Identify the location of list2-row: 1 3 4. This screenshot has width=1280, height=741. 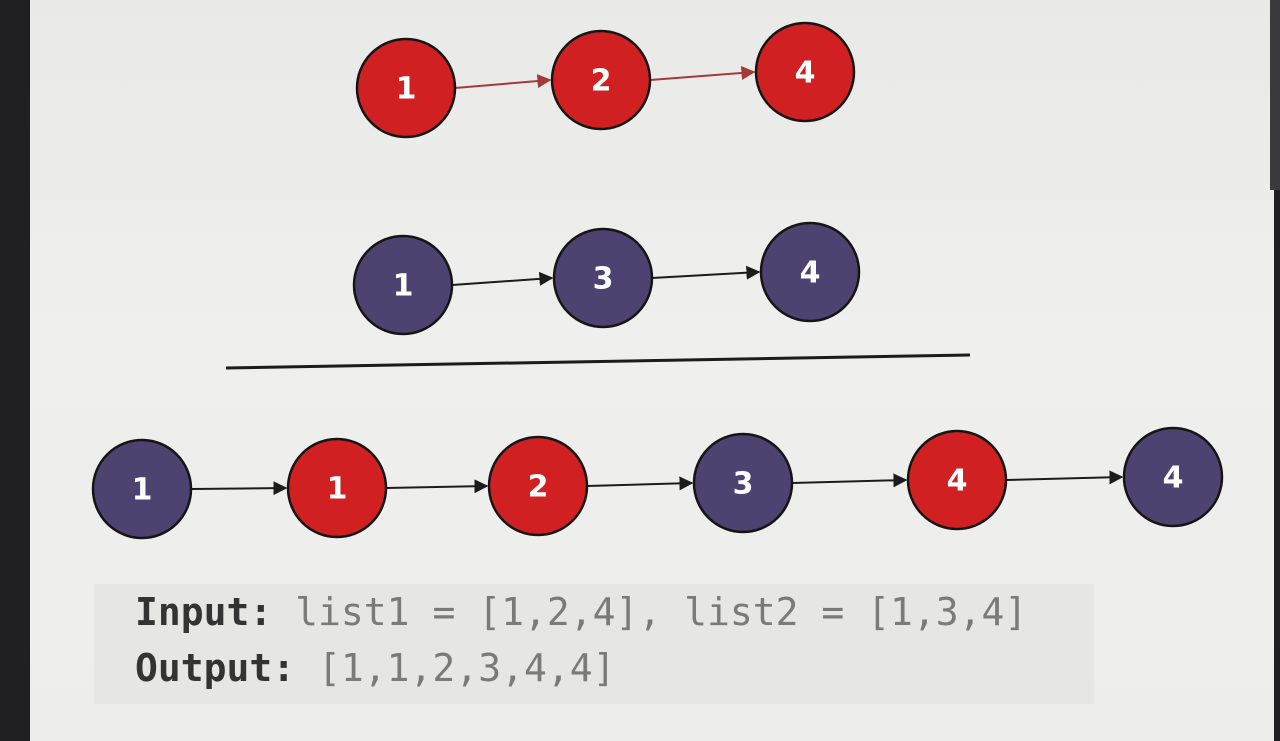
(606, 278).